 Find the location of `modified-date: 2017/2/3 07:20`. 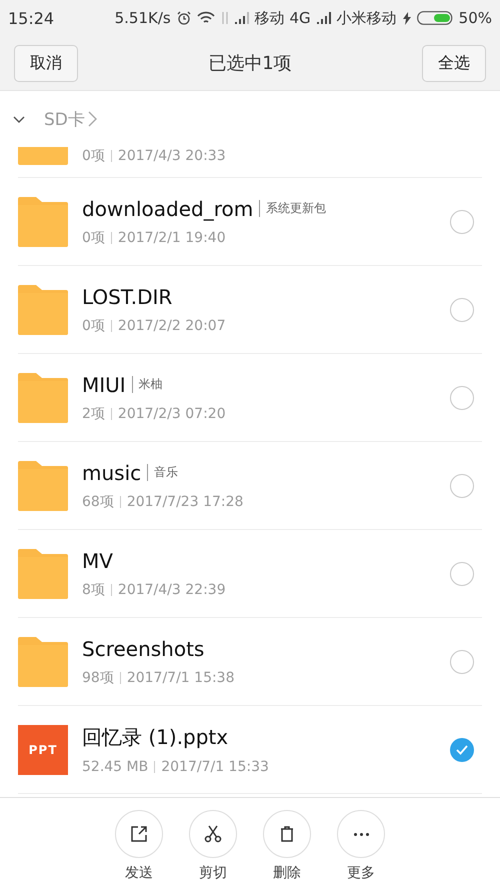

modified-date: 2017/2/3 07:20 is located at coordinates (172, 414).